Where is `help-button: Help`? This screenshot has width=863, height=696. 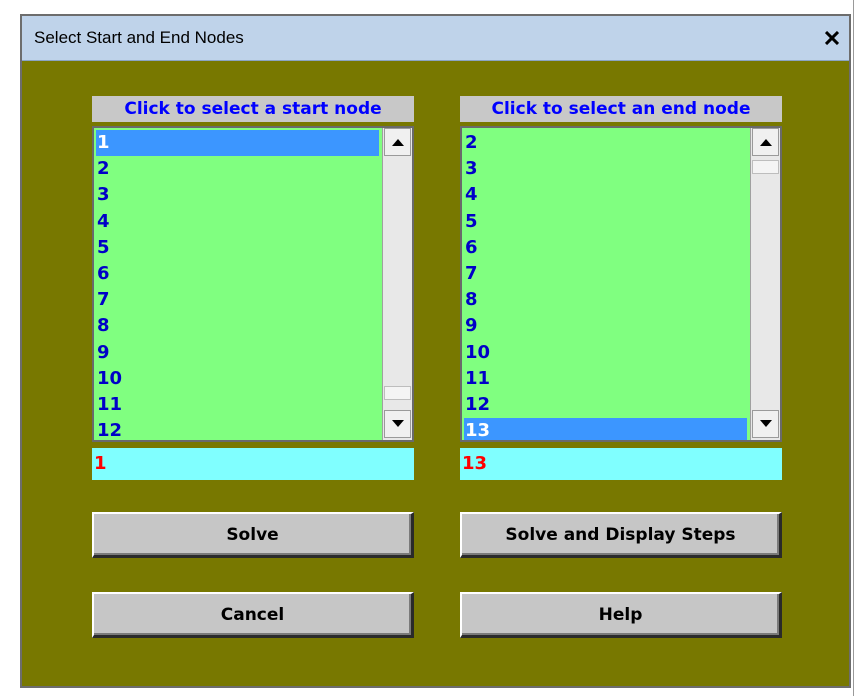
help-button: Help is located at coordinates (621, 615).